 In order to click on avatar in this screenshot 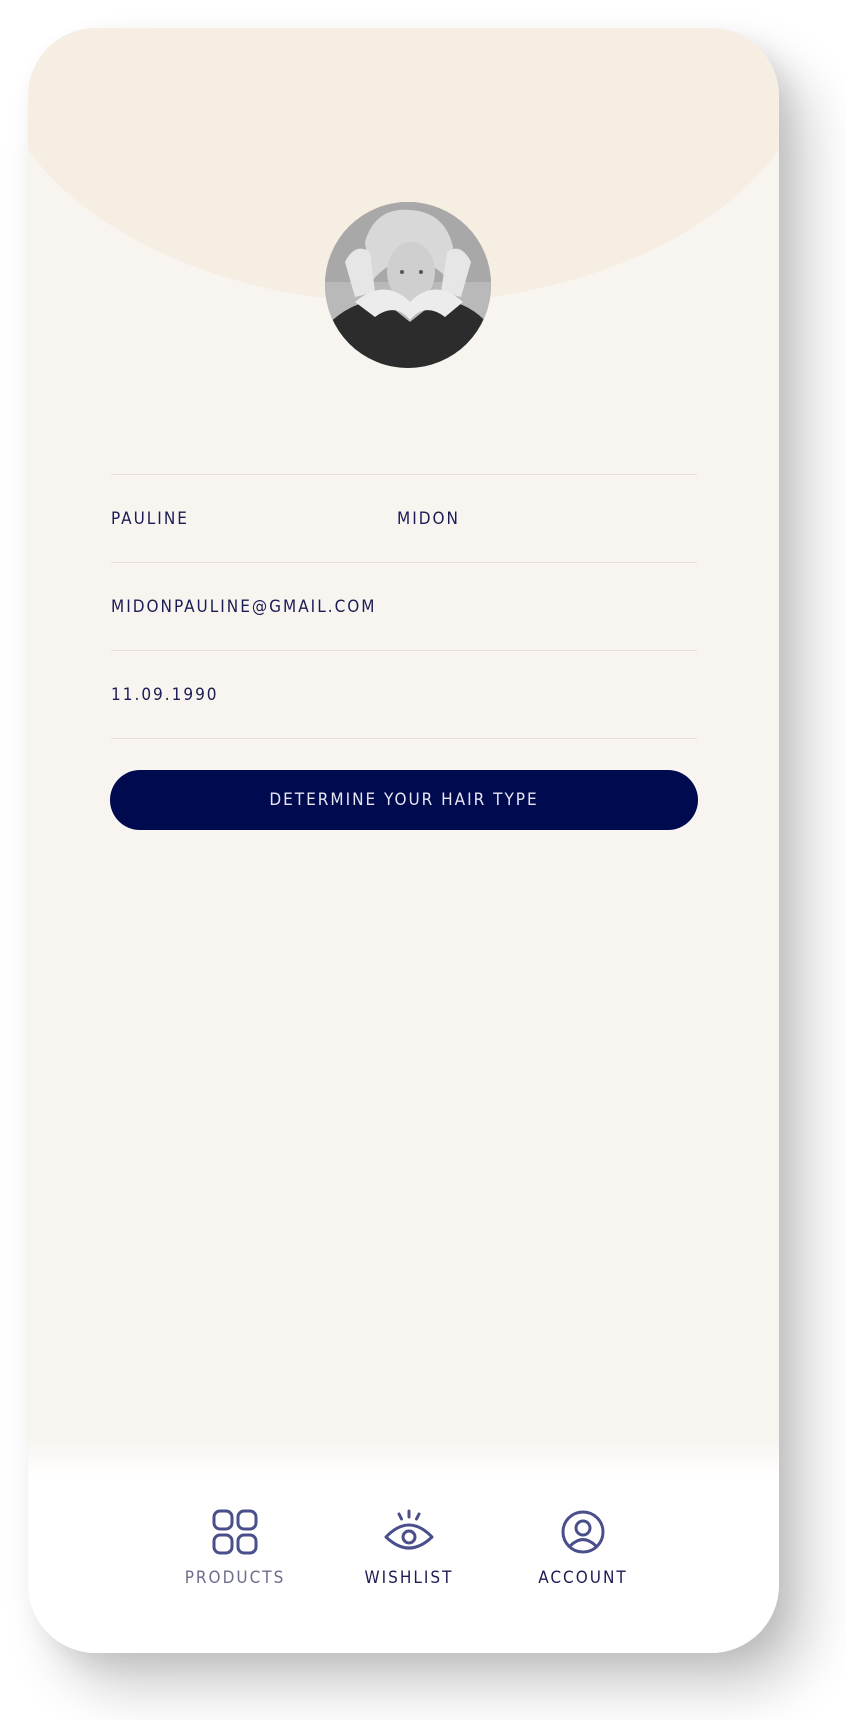, I will do `click(408, 285)`.